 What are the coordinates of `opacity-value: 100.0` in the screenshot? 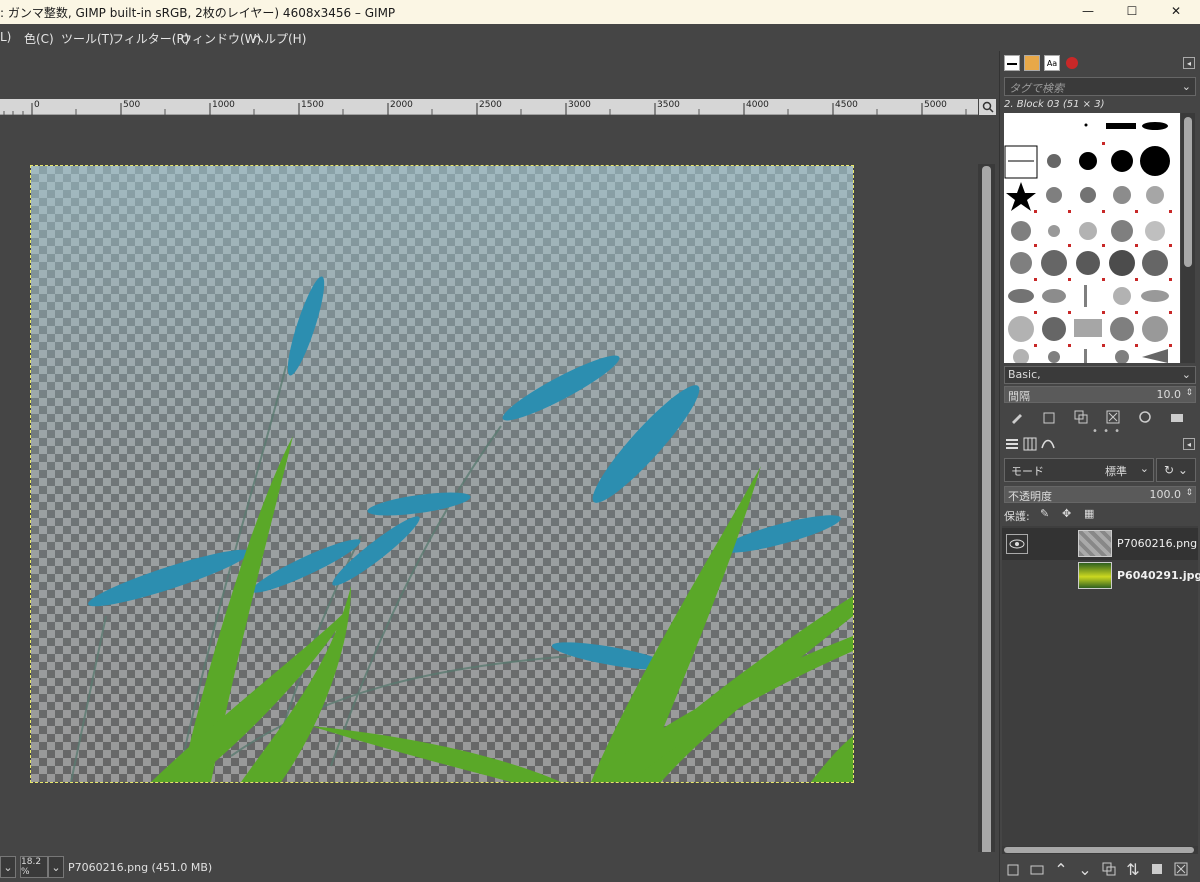 It's located at (1165, 494).